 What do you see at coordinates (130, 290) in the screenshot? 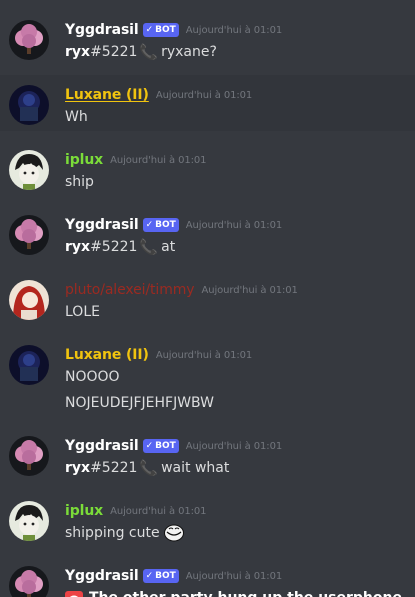
I see `author-name: pluto/alexei/timmy` at bounding box center [130, 290].